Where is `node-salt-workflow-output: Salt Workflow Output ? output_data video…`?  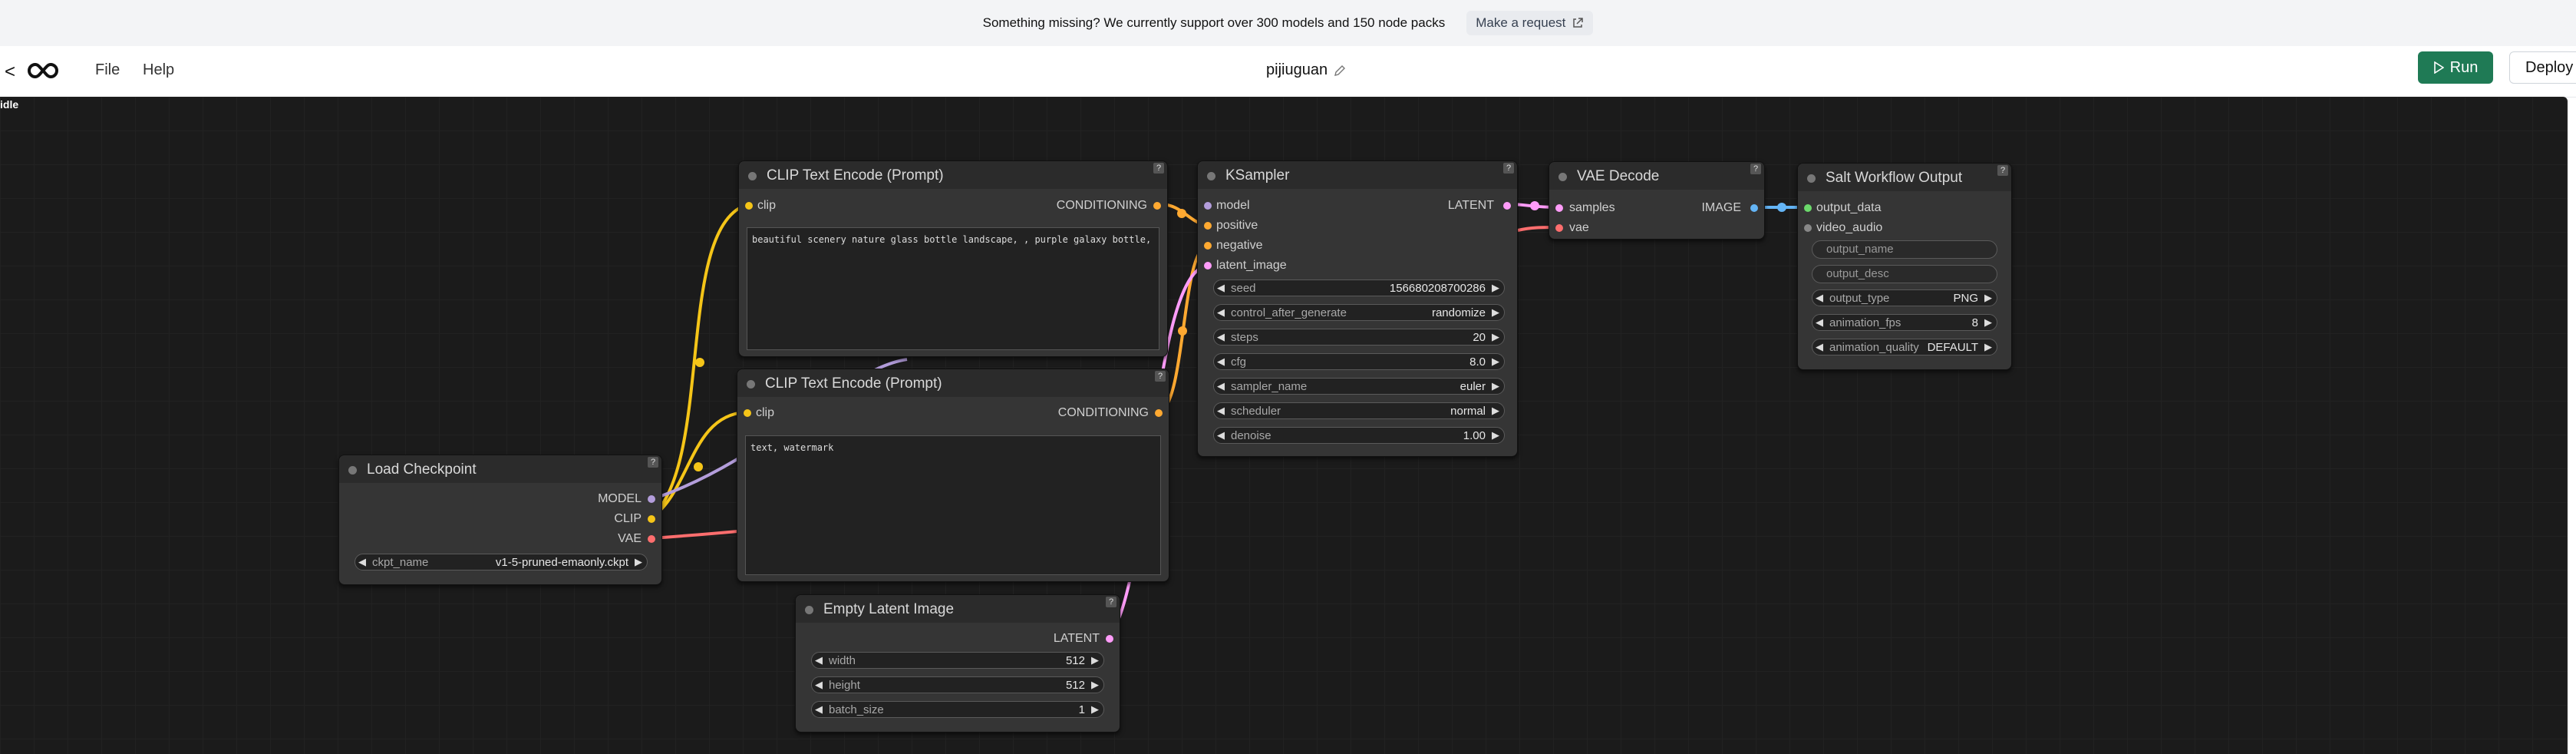
node-salt-workflow-output: Salt Workflow Output ? output_data video… is located at coordinates (1904, 266).